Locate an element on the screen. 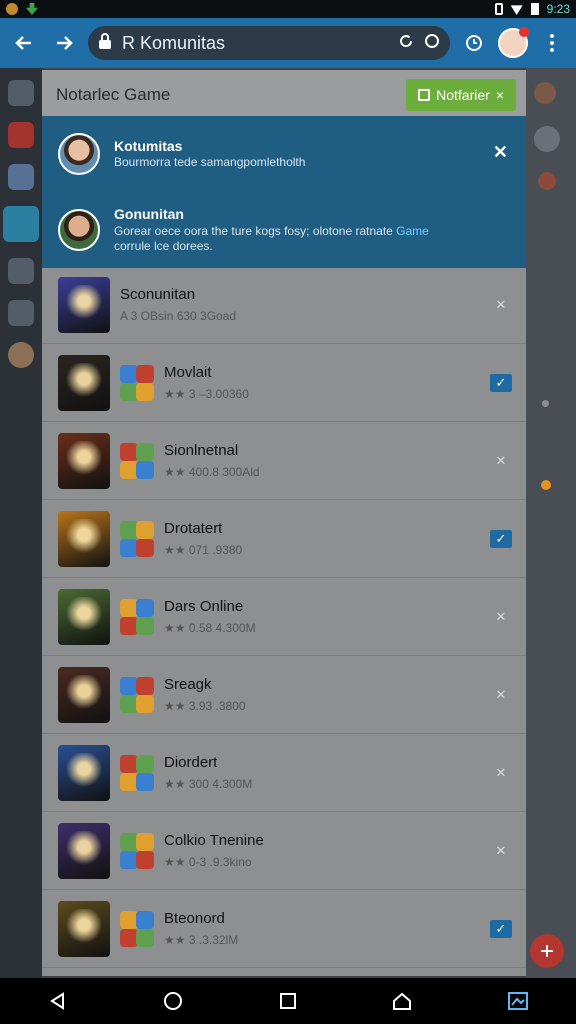  rail-edit-icon is located at coordinates (21, 224).